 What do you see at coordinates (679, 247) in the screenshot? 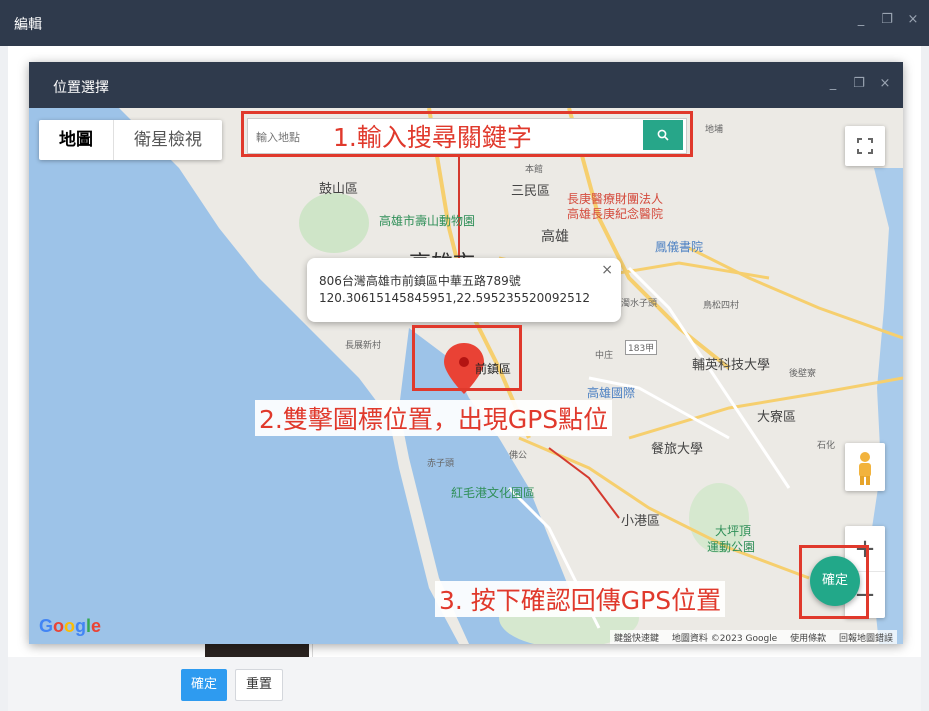
I see `map-label-library: 鳳儀書院` at bounding box center [679, 247].